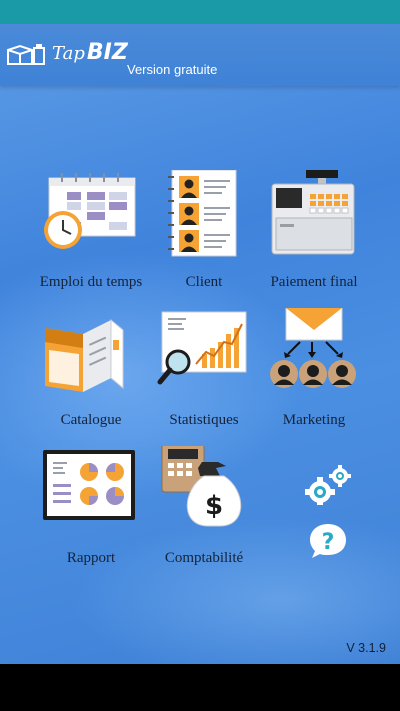  What do you see at coordinates (201, 486) in the screenshot?
I see `calculator-moneybag-icon: $` at bounding box center [201, 486].